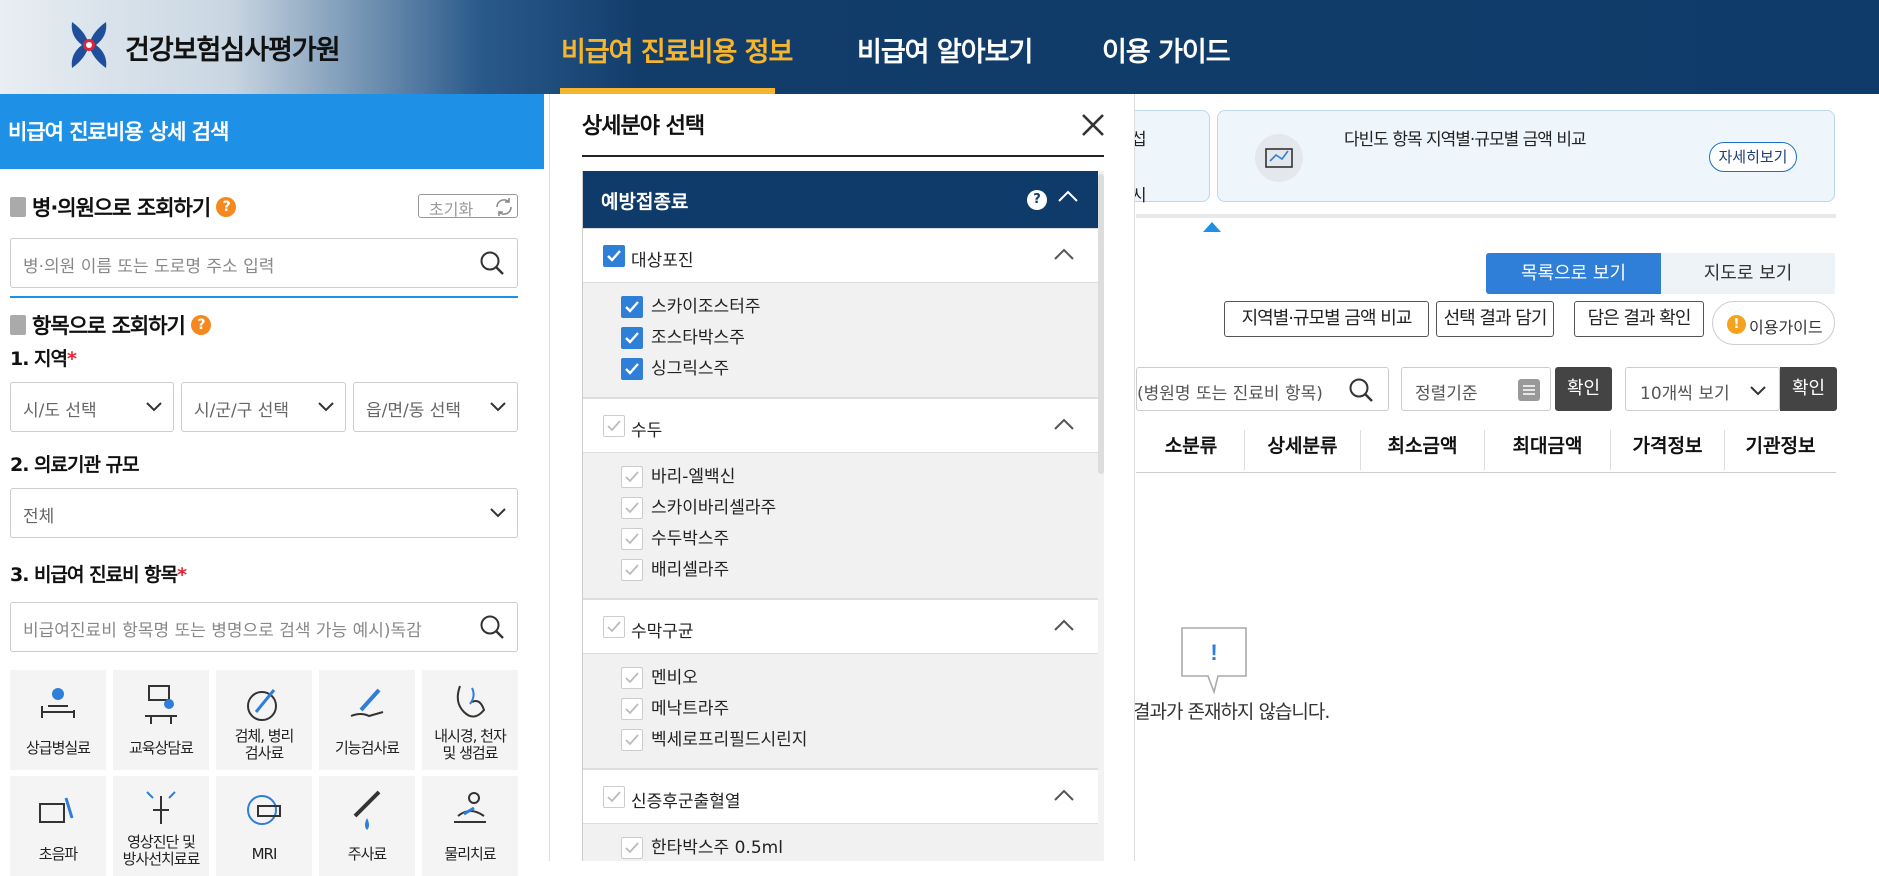  What do you see at coordinates (39, 517) in the screenshot?
I see `scale-value: 전체` at bounding box center [39, 517].